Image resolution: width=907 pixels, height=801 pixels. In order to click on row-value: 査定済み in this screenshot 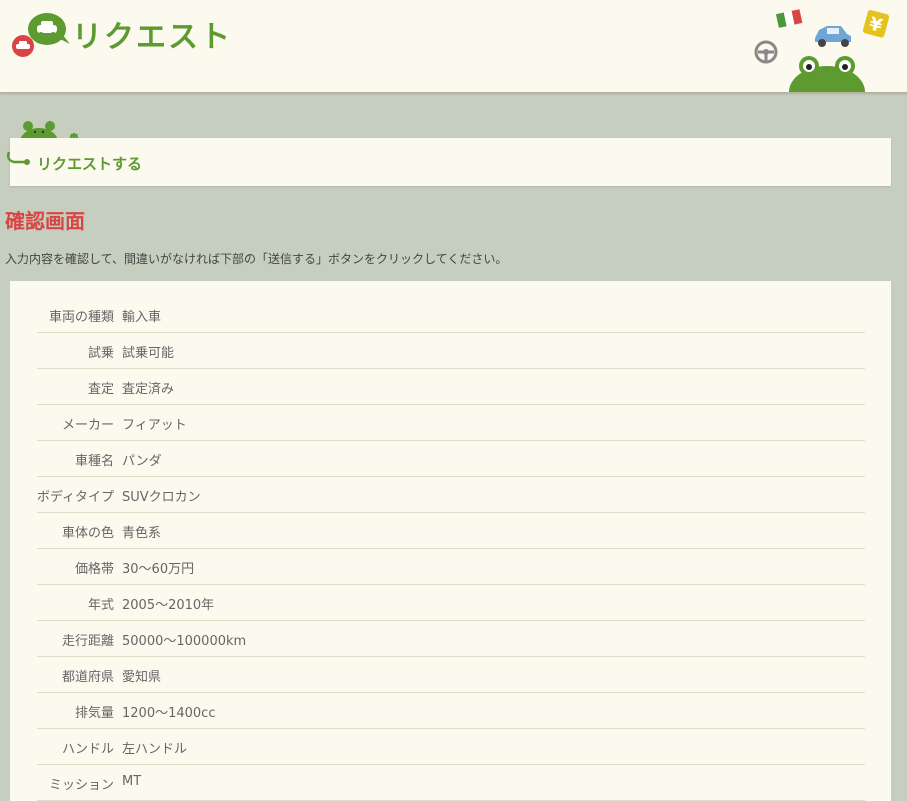, I will do `click(148, 389)`.